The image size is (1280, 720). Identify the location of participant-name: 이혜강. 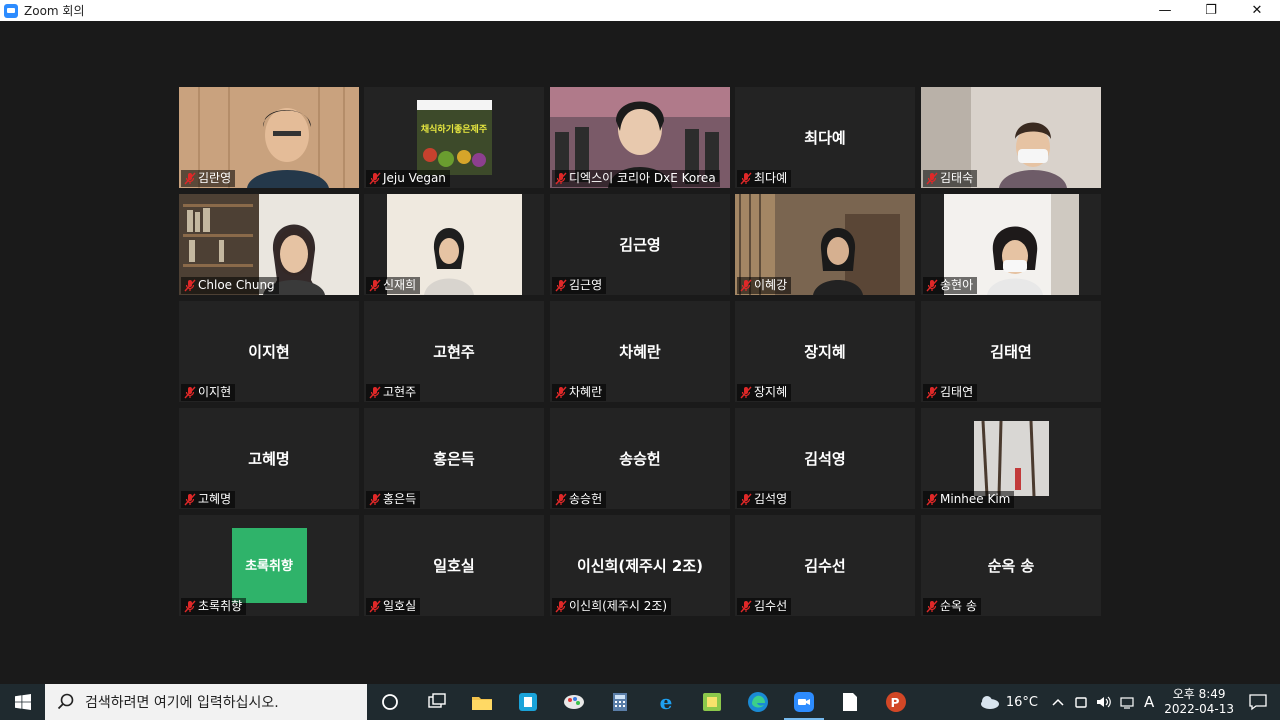
(771, 285).